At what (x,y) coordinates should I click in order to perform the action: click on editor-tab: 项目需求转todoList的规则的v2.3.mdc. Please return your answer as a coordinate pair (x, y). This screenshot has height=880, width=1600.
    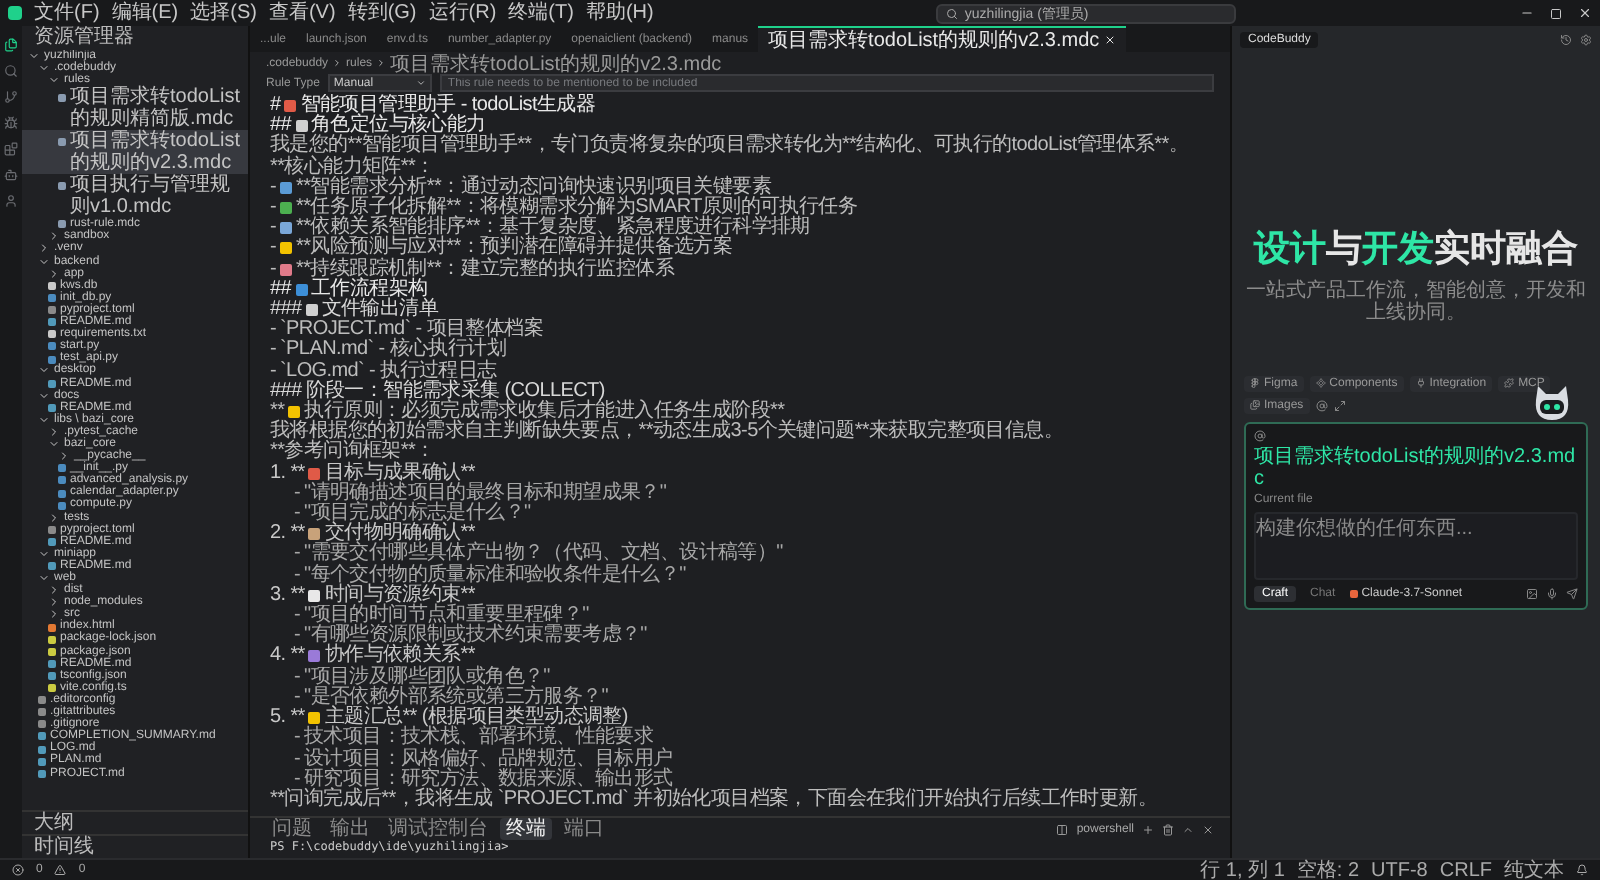
    Looking at the image, I should click on (942, 39).